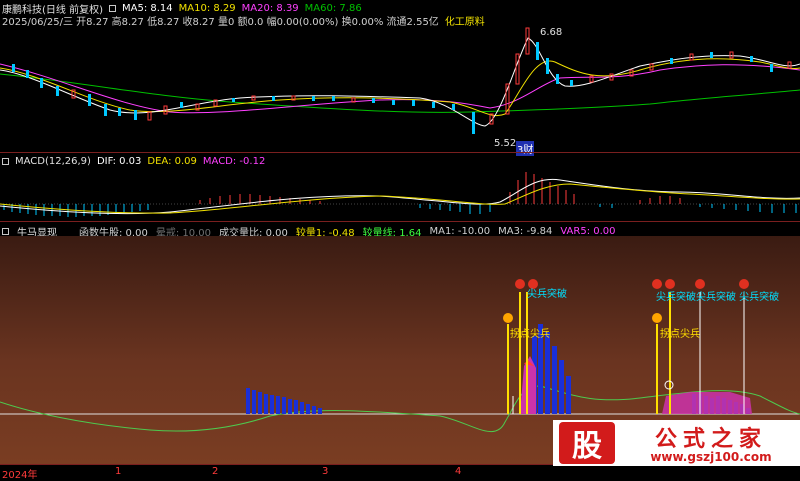  I want to click on earnings-event-badge: 3财, so click(525, 148).